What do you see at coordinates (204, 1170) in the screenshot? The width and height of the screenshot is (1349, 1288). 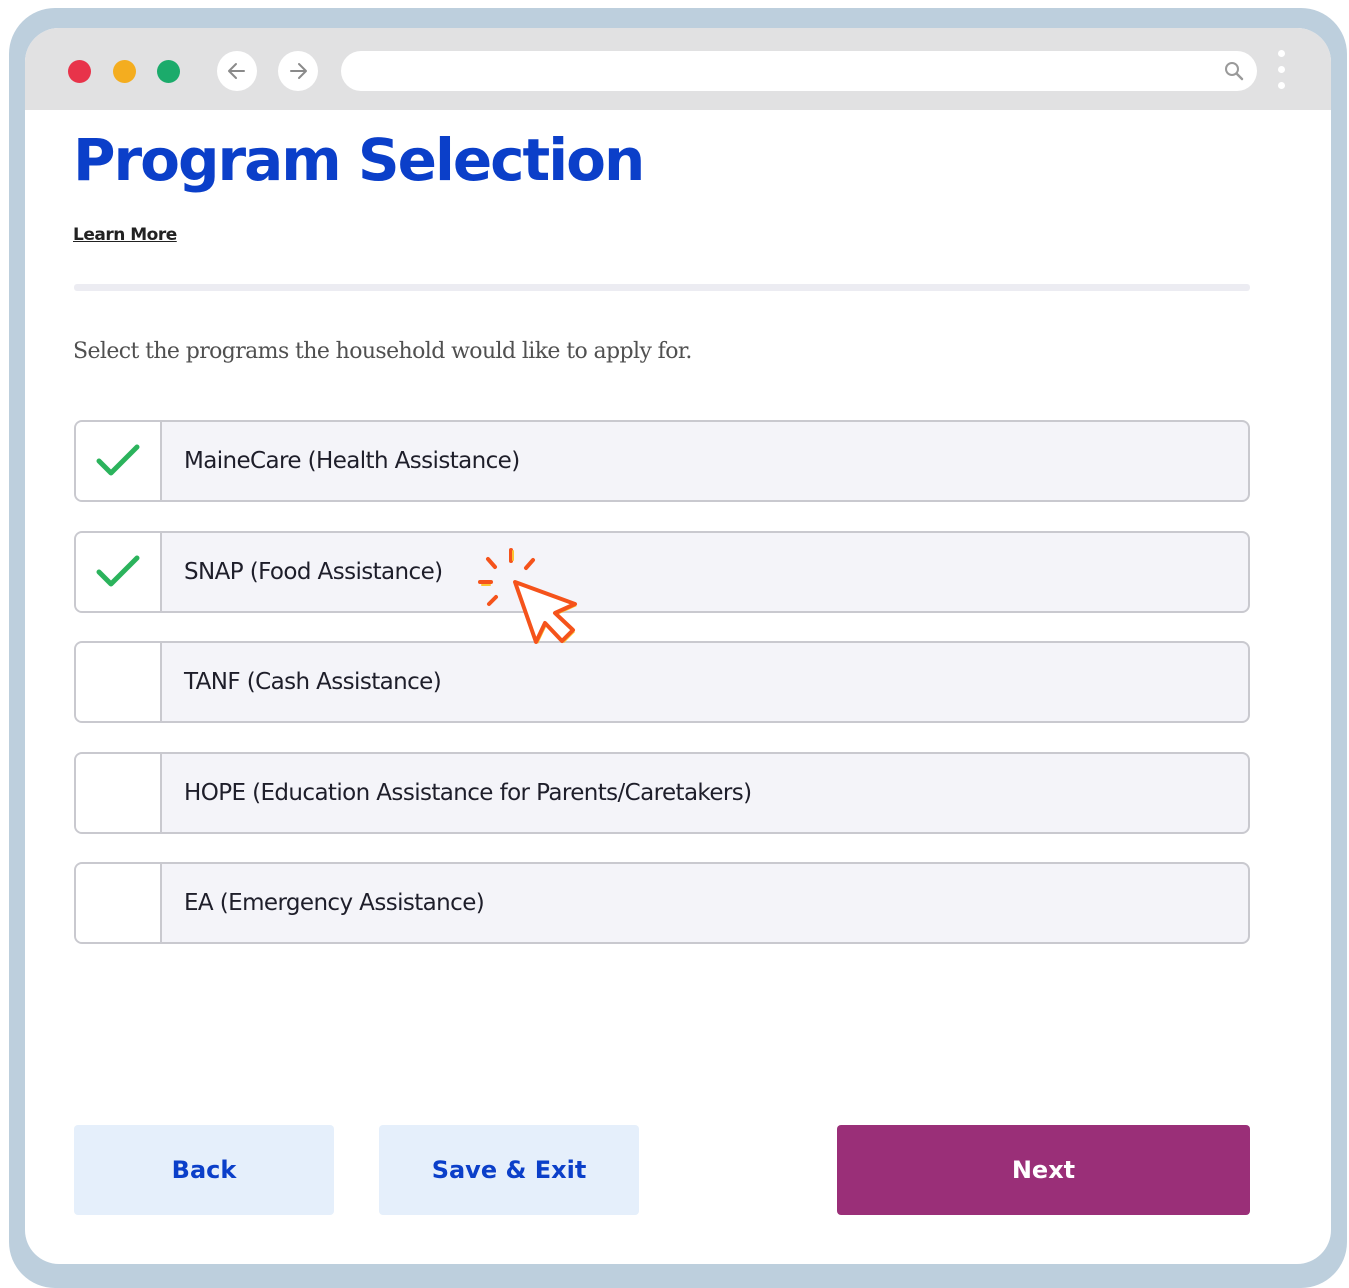 I see `back-button: Back` at bounding box center [204, 1170].